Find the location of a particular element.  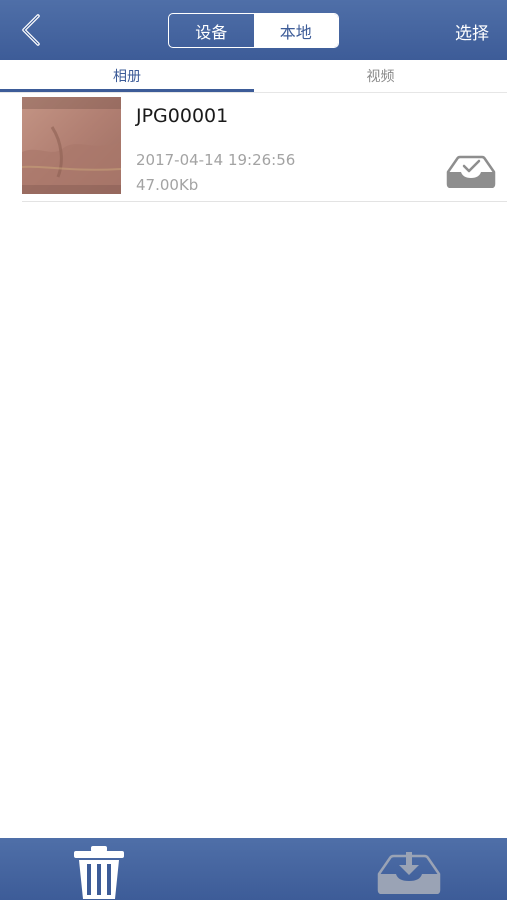

source-segmented-control: 设备 本地 is located at coordinates (253, 30).